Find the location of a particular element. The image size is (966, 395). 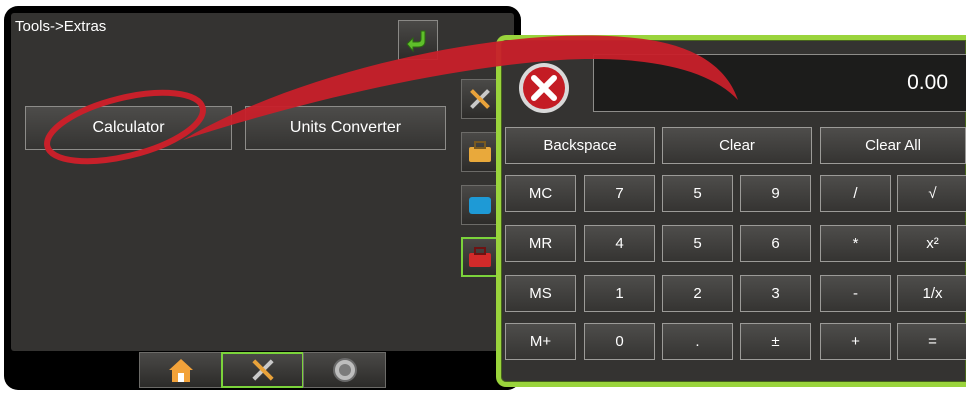

tools-icon is located at coordinates (480, 99).